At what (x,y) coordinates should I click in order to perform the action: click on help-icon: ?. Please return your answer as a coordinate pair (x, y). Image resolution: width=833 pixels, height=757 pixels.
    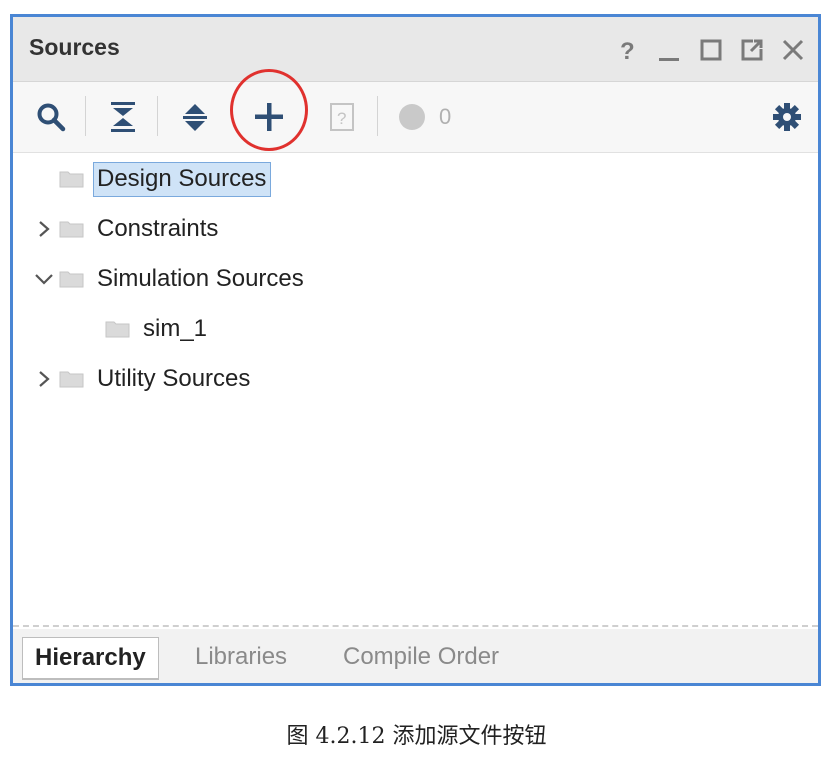
    Looking at the image, I should click on (628, 52).